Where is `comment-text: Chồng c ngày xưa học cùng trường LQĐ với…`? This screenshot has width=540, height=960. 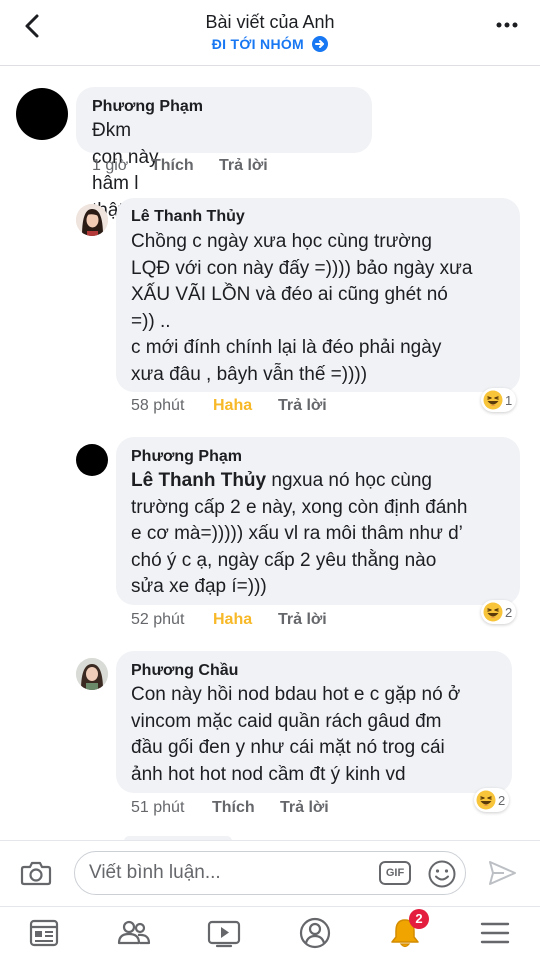
comment-text: Chồng c ngày xưa học cùng trường LQĐ với… is located at coordinates (321, 308).